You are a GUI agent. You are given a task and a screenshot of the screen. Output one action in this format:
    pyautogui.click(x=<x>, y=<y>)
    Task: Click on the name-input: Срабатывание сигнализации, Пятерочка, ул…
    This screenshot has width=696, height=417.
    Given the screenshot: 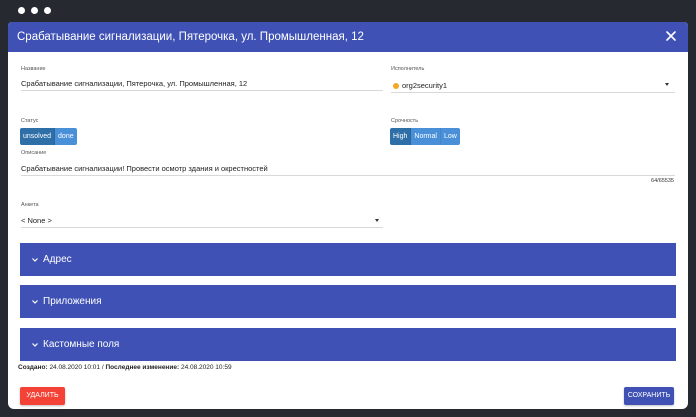 What is the action you would take?
    pyautogui.click(x=134, y=83)
    